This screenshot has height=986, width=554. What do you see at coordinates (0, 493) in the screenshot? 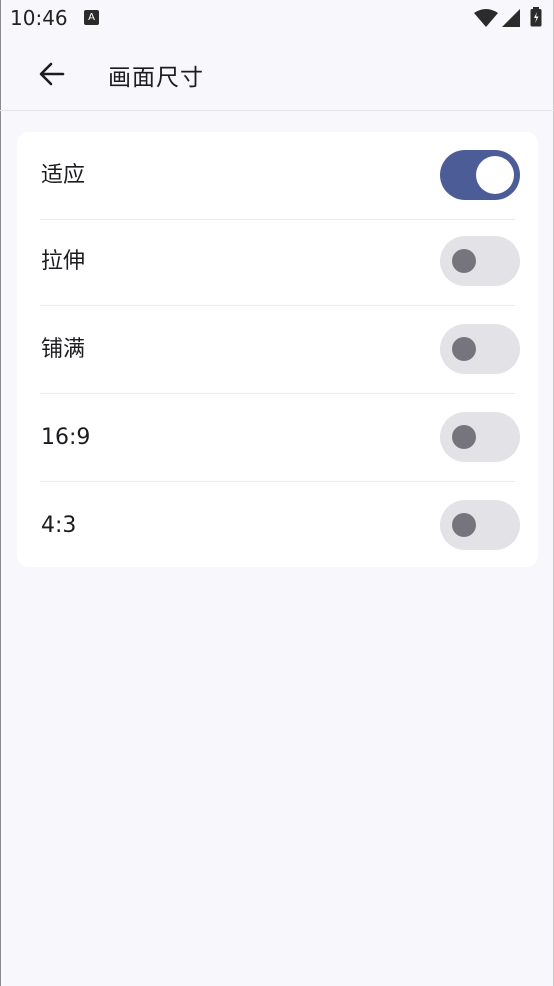
I see `window-edge-left` at bounding box center [0, 493].